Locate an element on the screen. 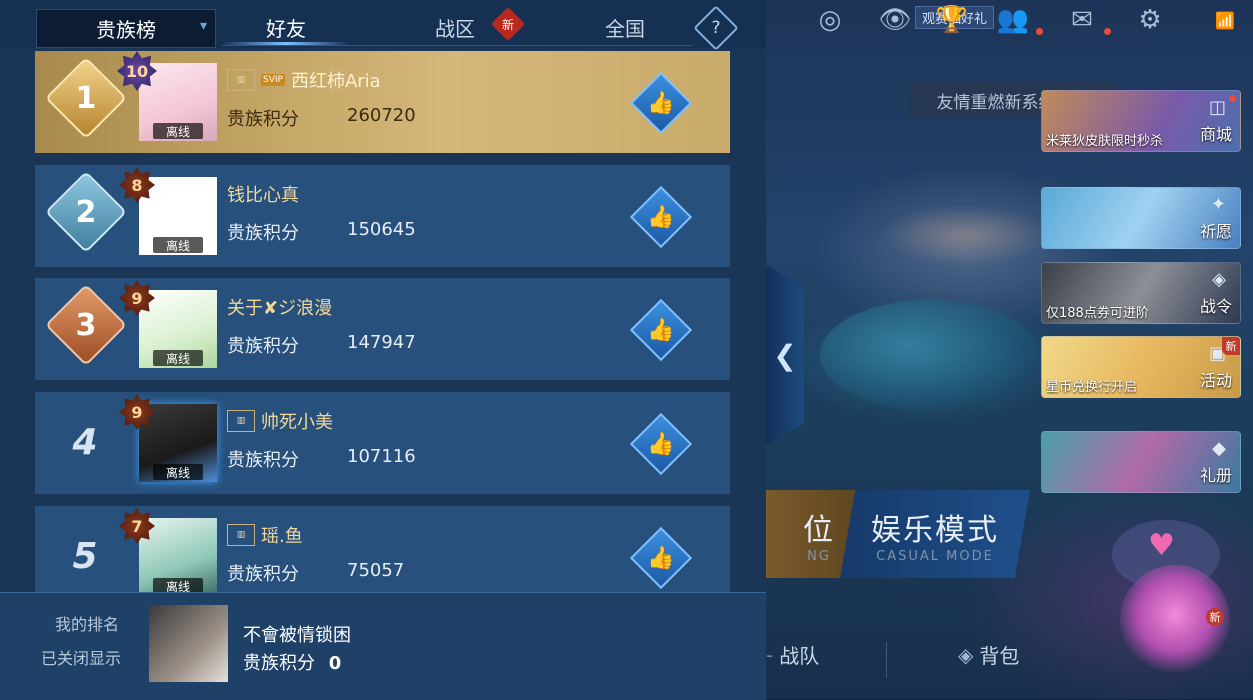 The width and height of the screenshot is (1253, 700). ranked-mode-subtitle: NG is located at coordinates (819, 556).